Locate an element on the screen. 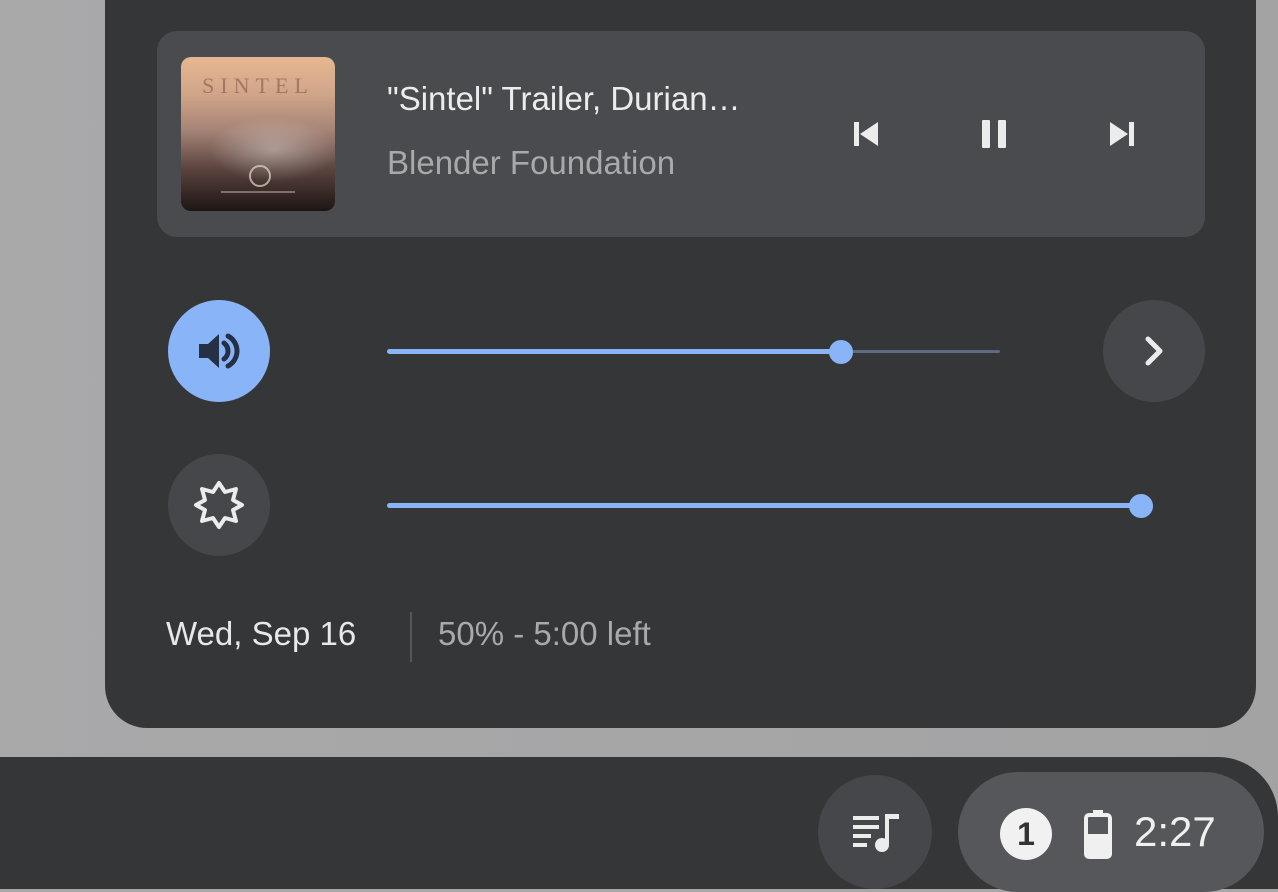  media-tray-button is located at coordinates (875, 832).